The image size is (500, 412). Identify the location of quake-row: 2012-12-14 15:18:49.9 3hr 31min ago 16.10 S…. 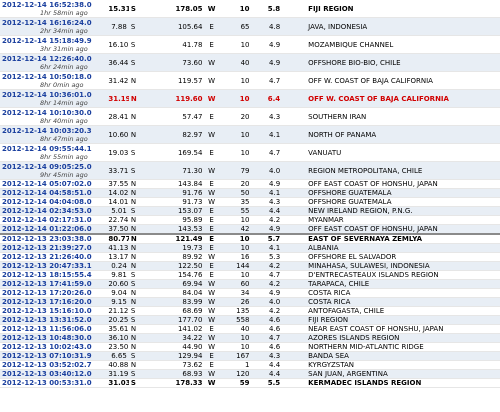
(250, 44).